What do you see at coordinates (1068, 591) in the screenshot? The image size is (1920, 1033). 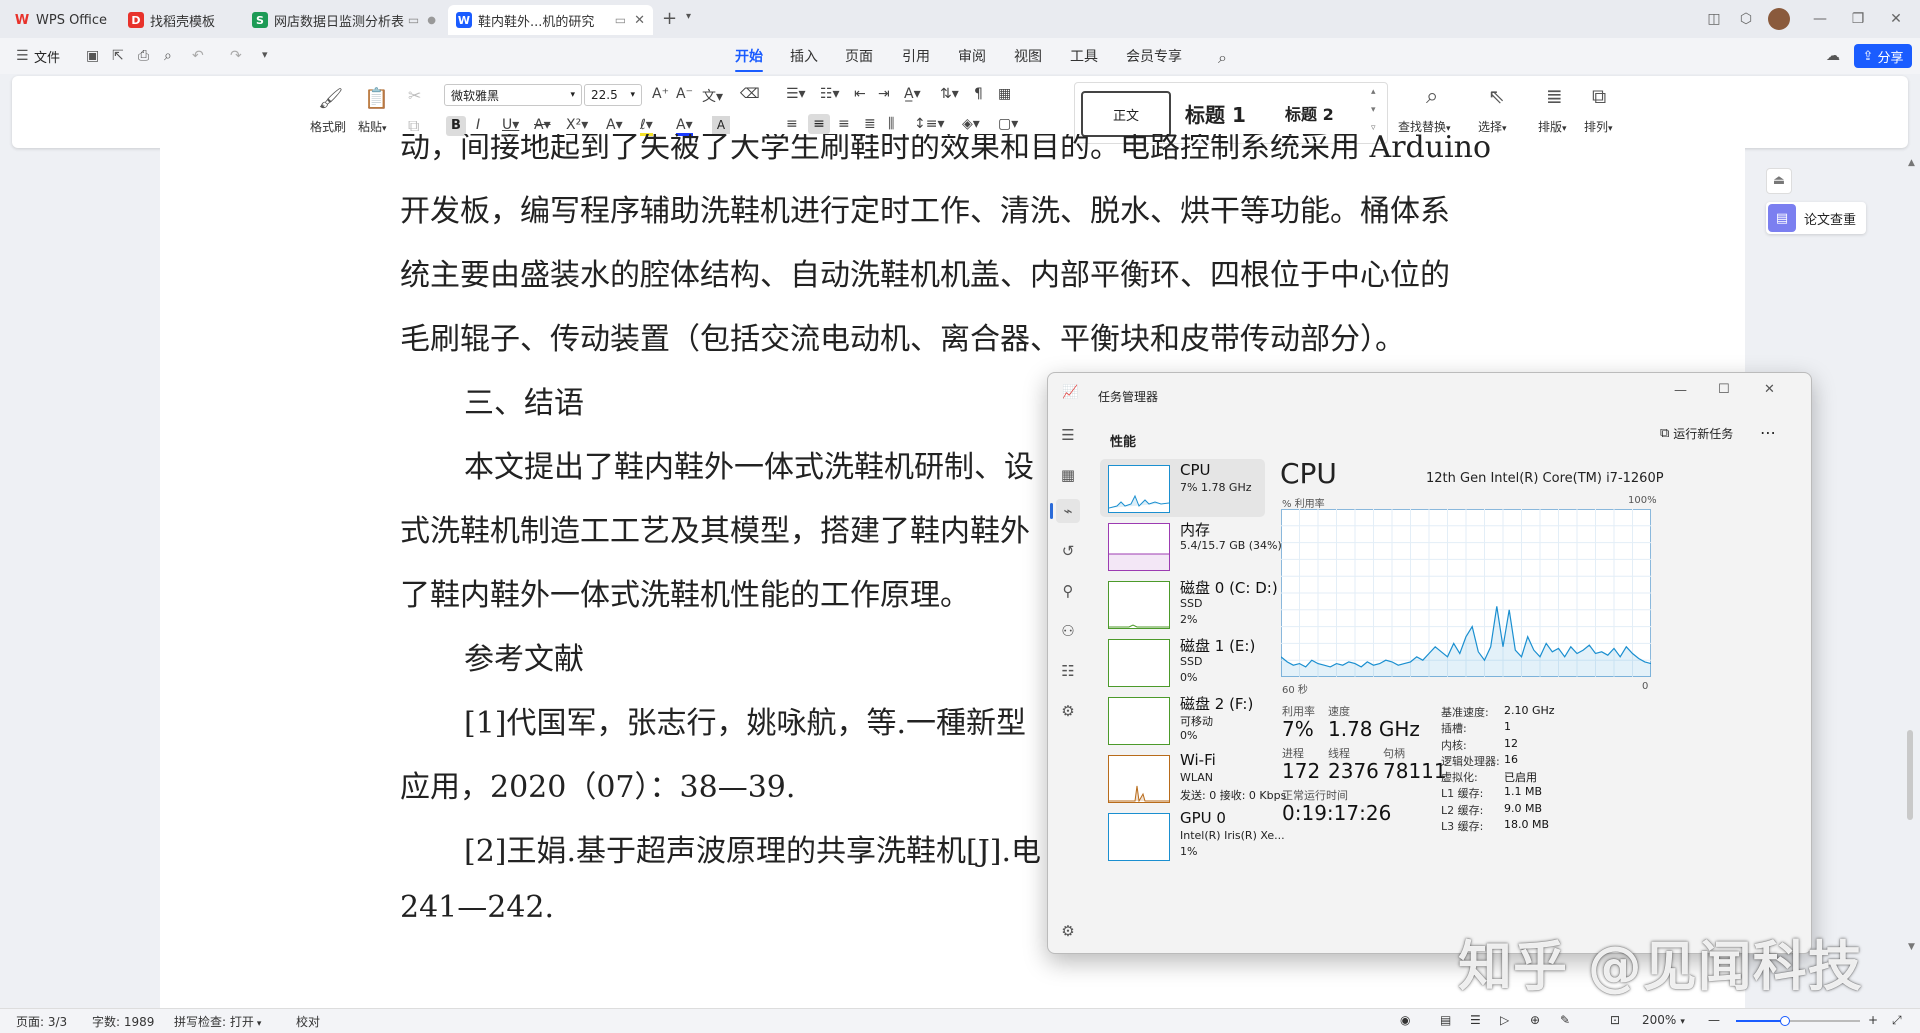 I see `startup-apps-icon: ⚲` at bounding box center [1068, 591].